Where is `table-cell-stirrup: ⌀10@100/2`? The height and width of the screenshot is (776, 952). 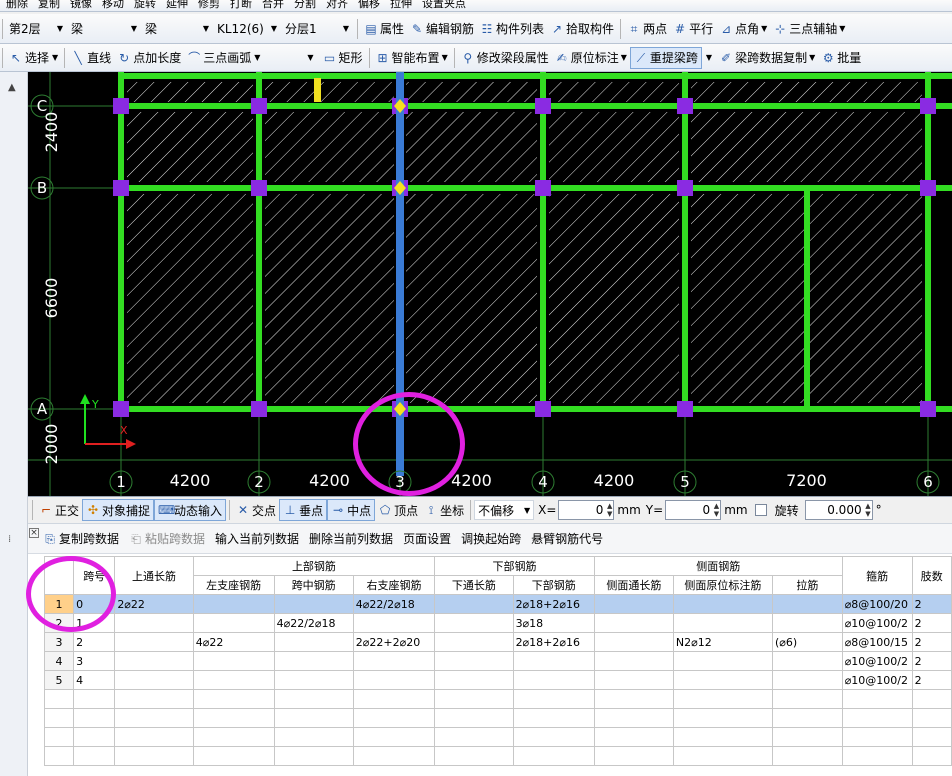
table-cell-stirrup: ⌀10@100/2 is located at coordinates (877, 680).